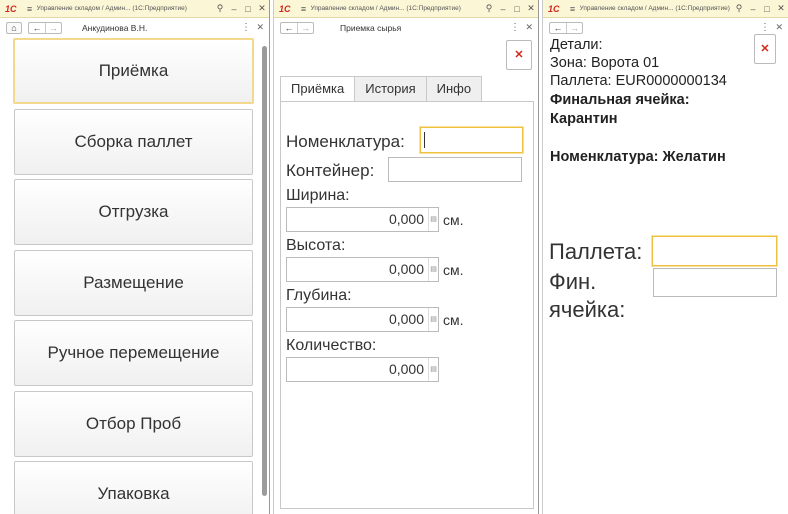 The image size is (788, 514). Describe the element at coordinates (638, 81) in the screenshot. I see `pallet-text: Паллета: EUR0000000134` at that location.